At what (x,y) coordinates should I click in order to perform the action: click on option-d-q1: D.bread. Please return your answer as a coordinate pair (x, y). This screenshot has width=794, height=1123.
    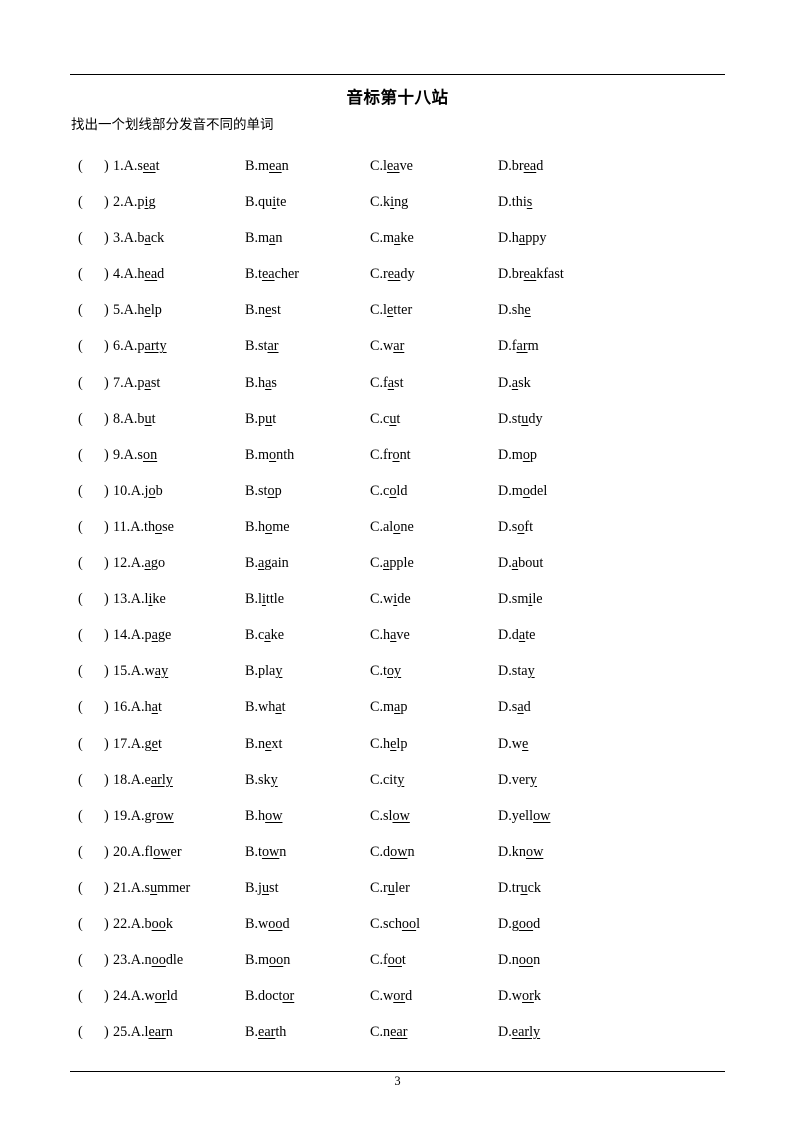
    Looking at the image, I should click on (520, 166).